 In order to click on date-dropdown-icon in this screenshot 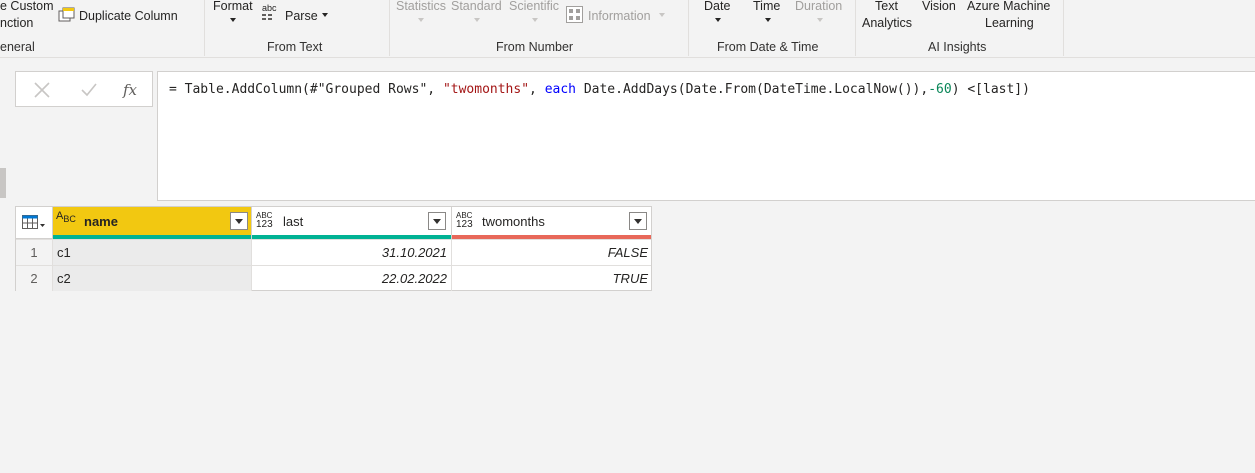, I will do `click(718, 20)`.